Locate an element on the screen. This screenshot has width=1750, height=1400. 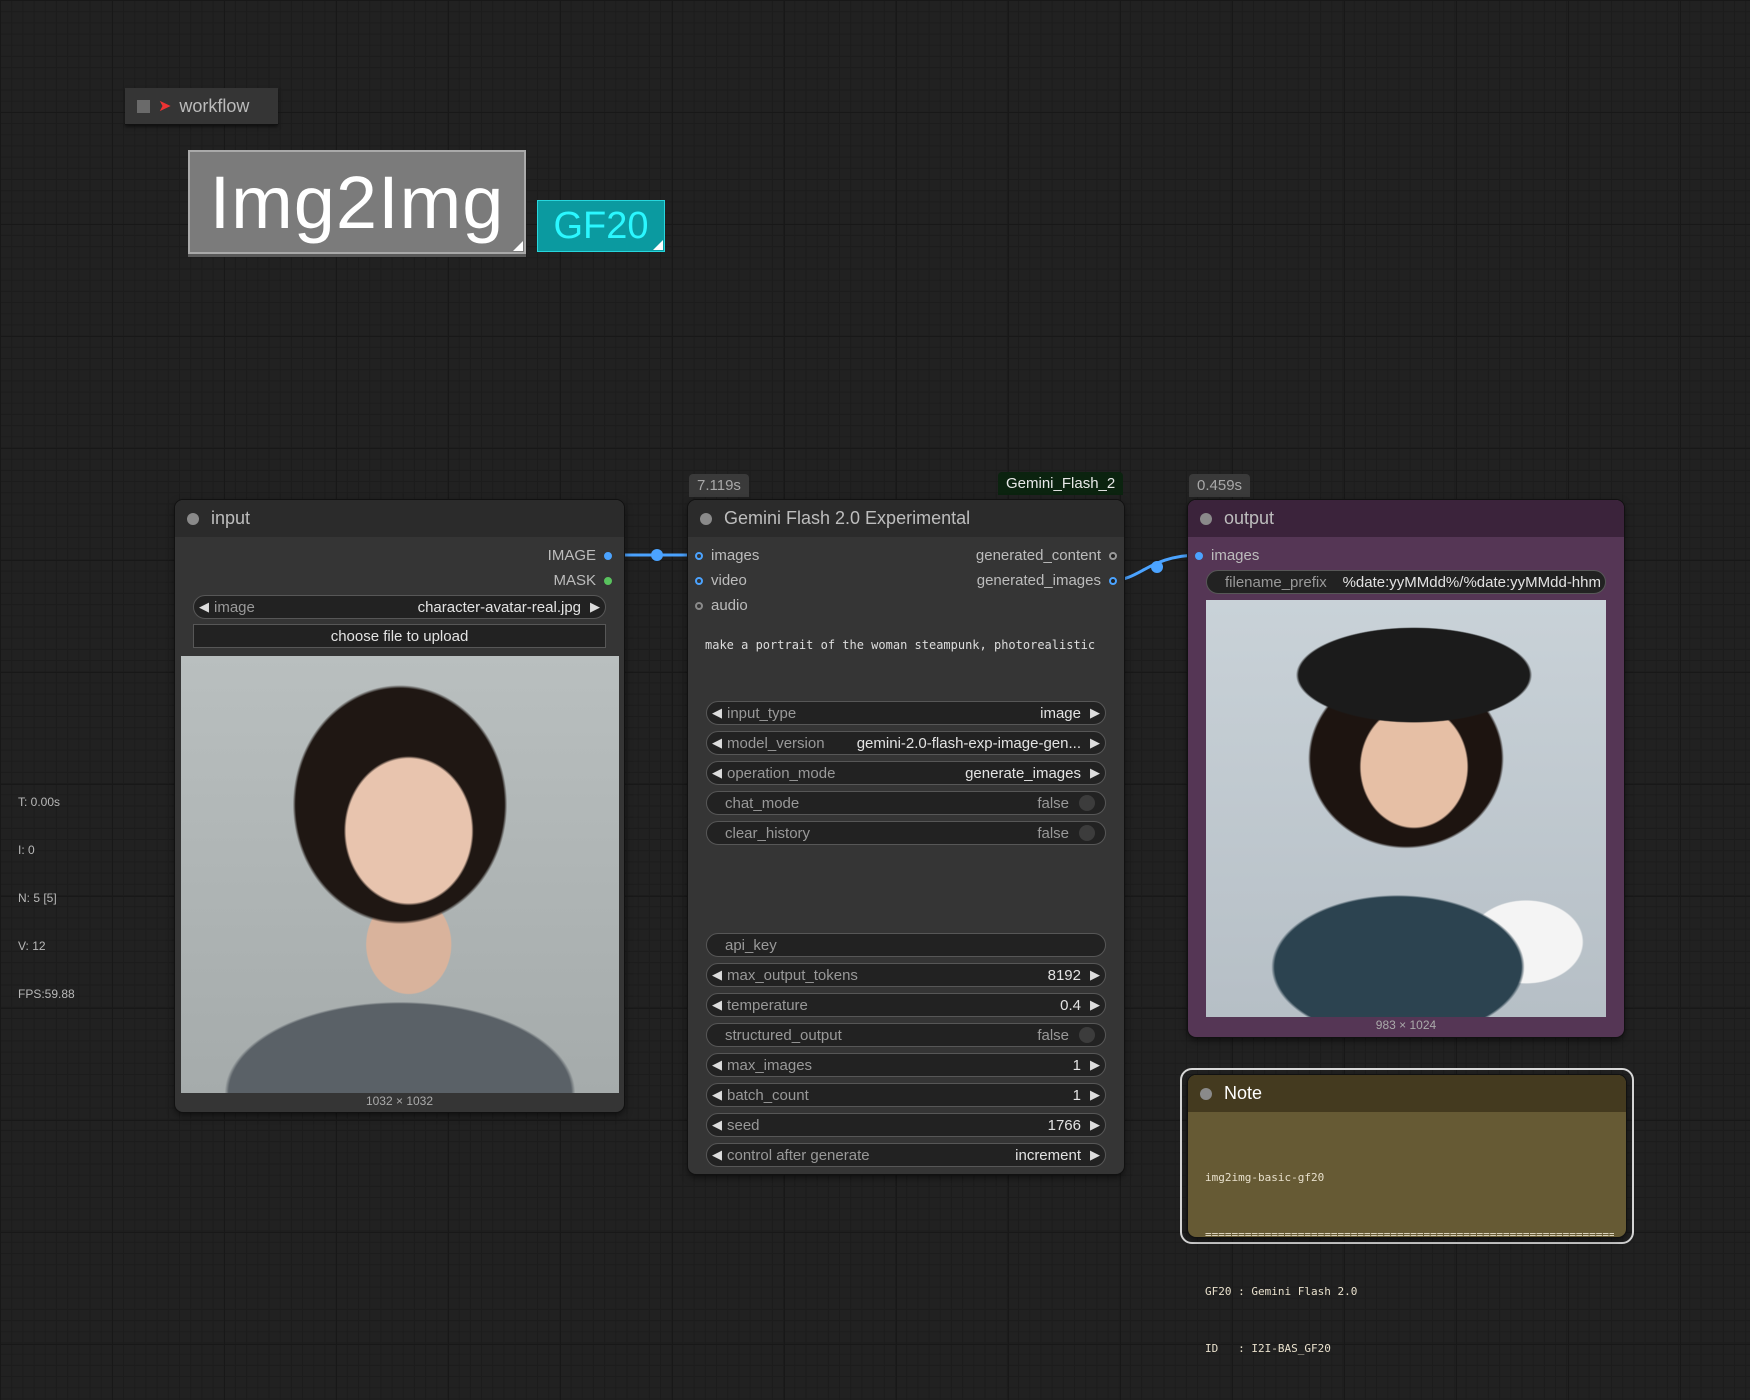
output-slot-generated-content: generated_content is located at coordinates (1046, 555).